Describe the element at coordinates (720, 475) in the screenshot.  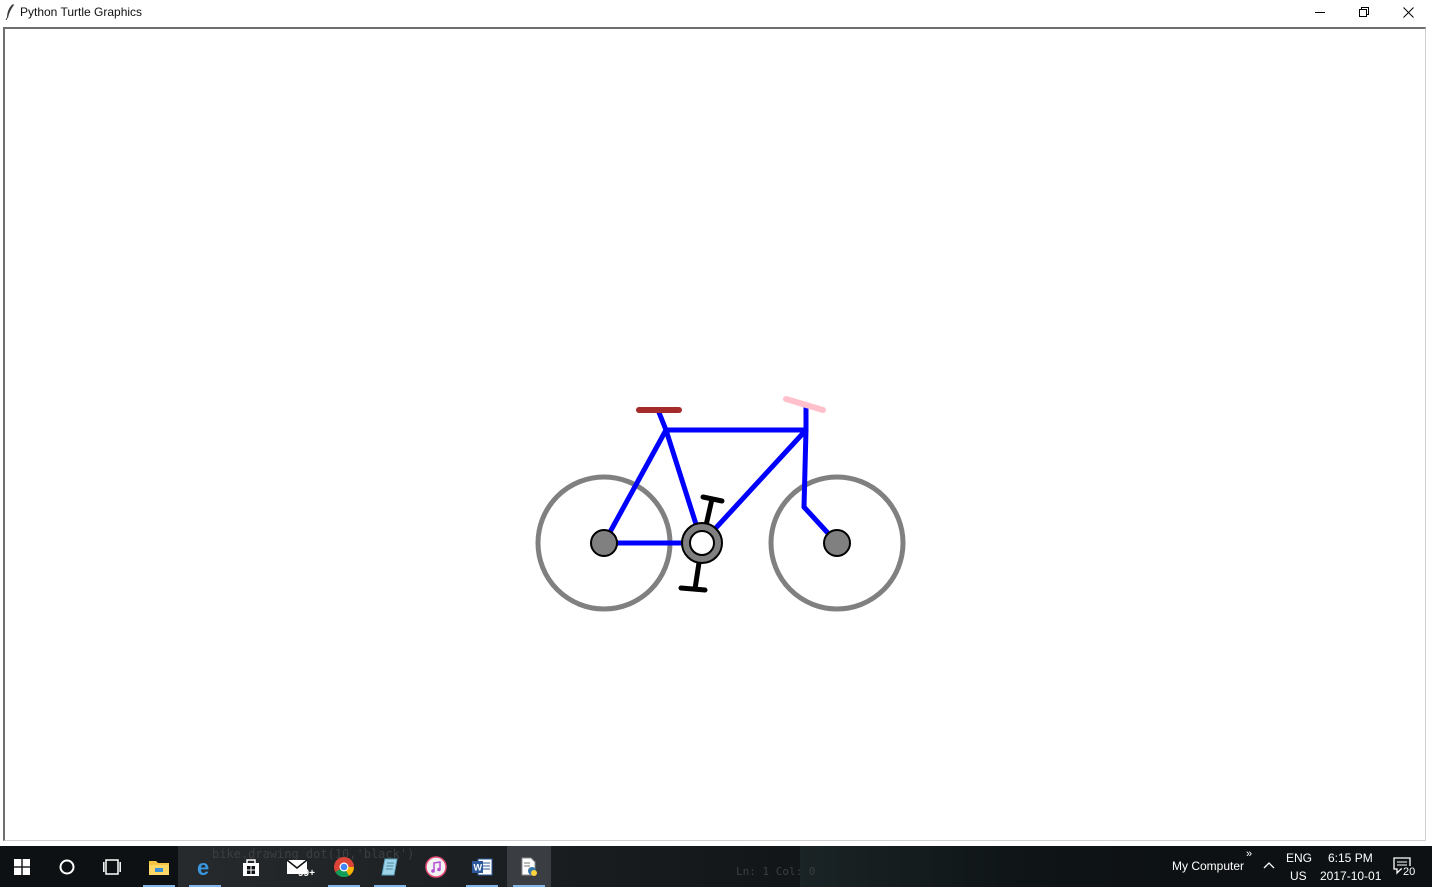
I see `bike-frame` at that location.